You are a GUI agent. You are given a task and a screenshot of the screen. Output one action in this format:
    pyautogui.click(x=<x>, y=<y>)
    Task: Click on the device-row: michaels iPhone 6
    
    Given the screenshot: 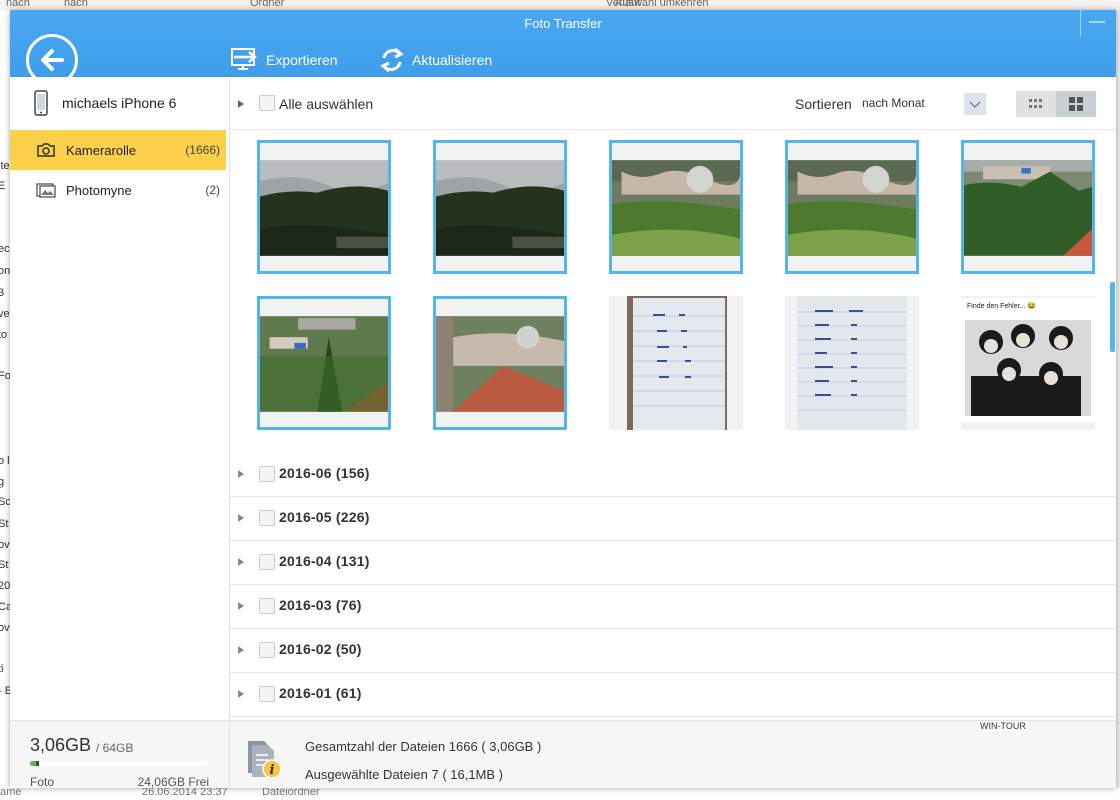 What is the action you would take?
    pyautogui.click(x=119, y=103)
    